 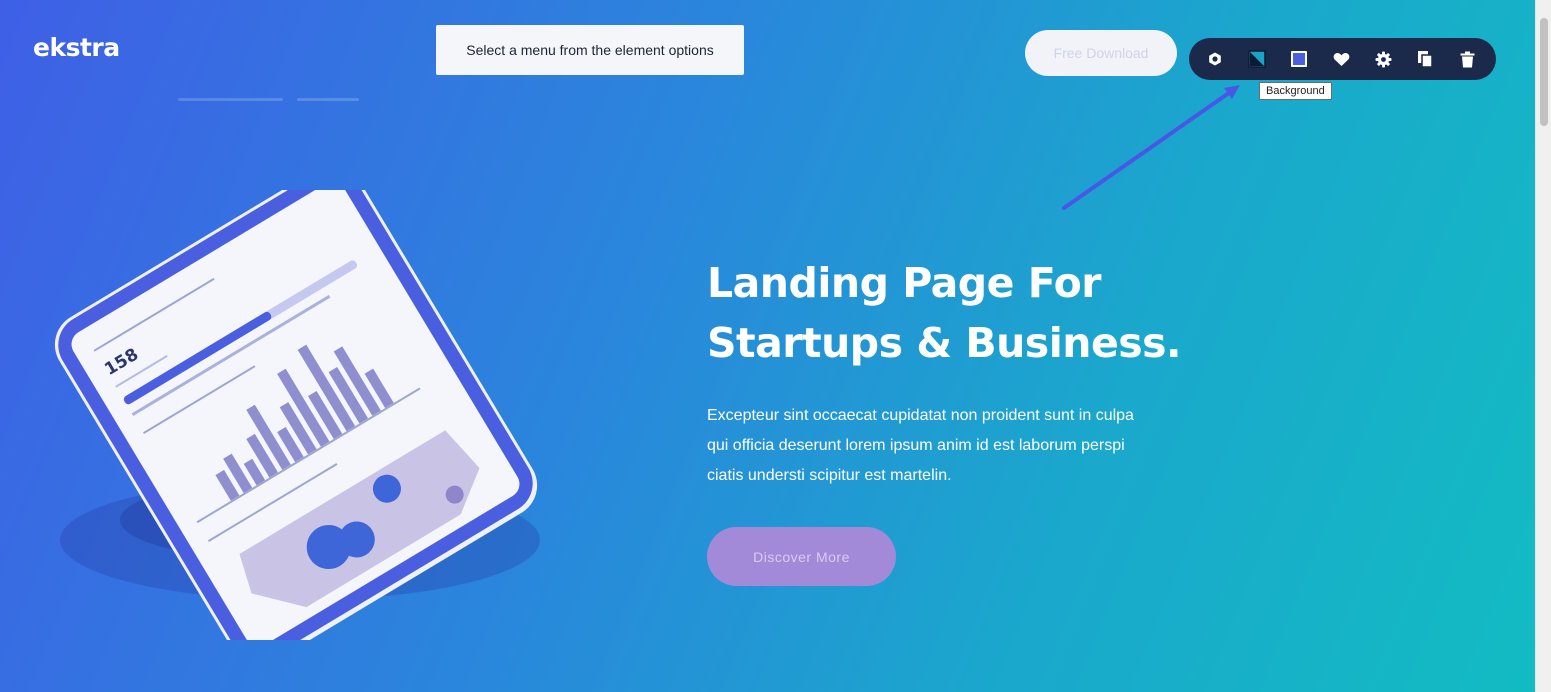 What do you see at coordinates (1295, 91) in the screenshot?
I see `toolbar-tooltip: Background` at bounding box center [1295, 91].